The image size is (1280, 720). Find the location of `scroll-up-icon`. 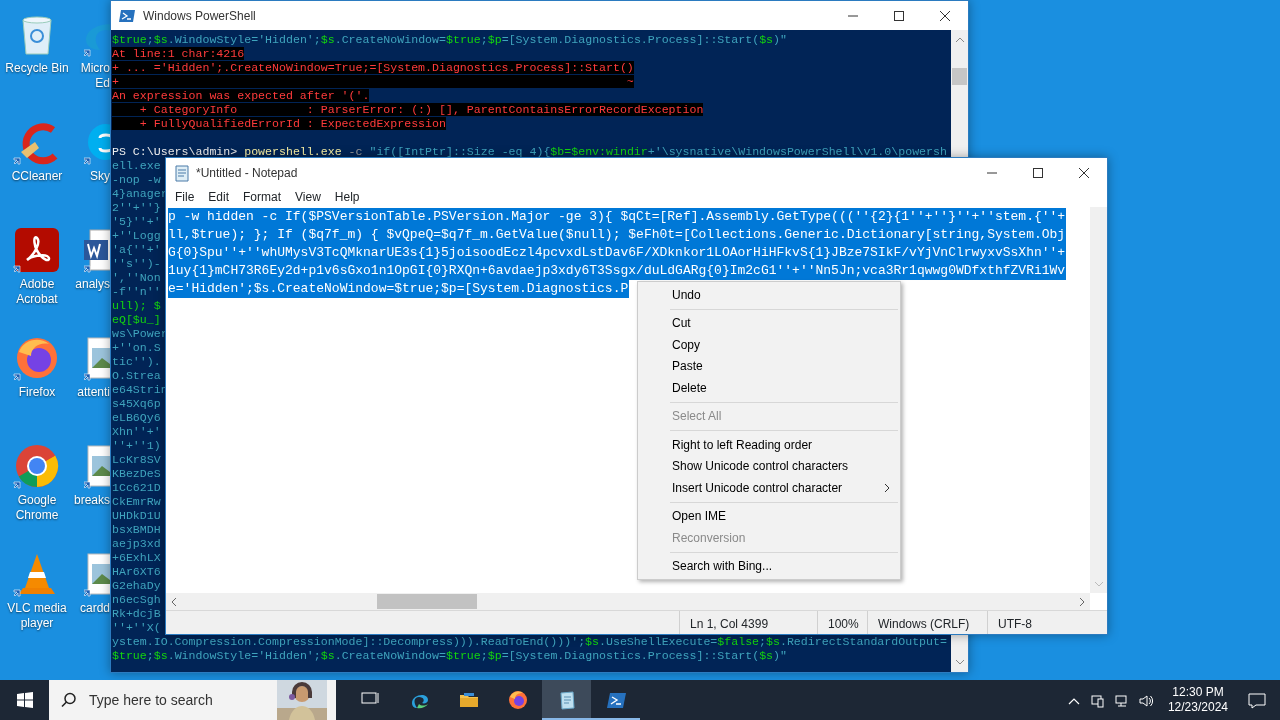

scroll-up-icon is located at coordinates (959, 40).